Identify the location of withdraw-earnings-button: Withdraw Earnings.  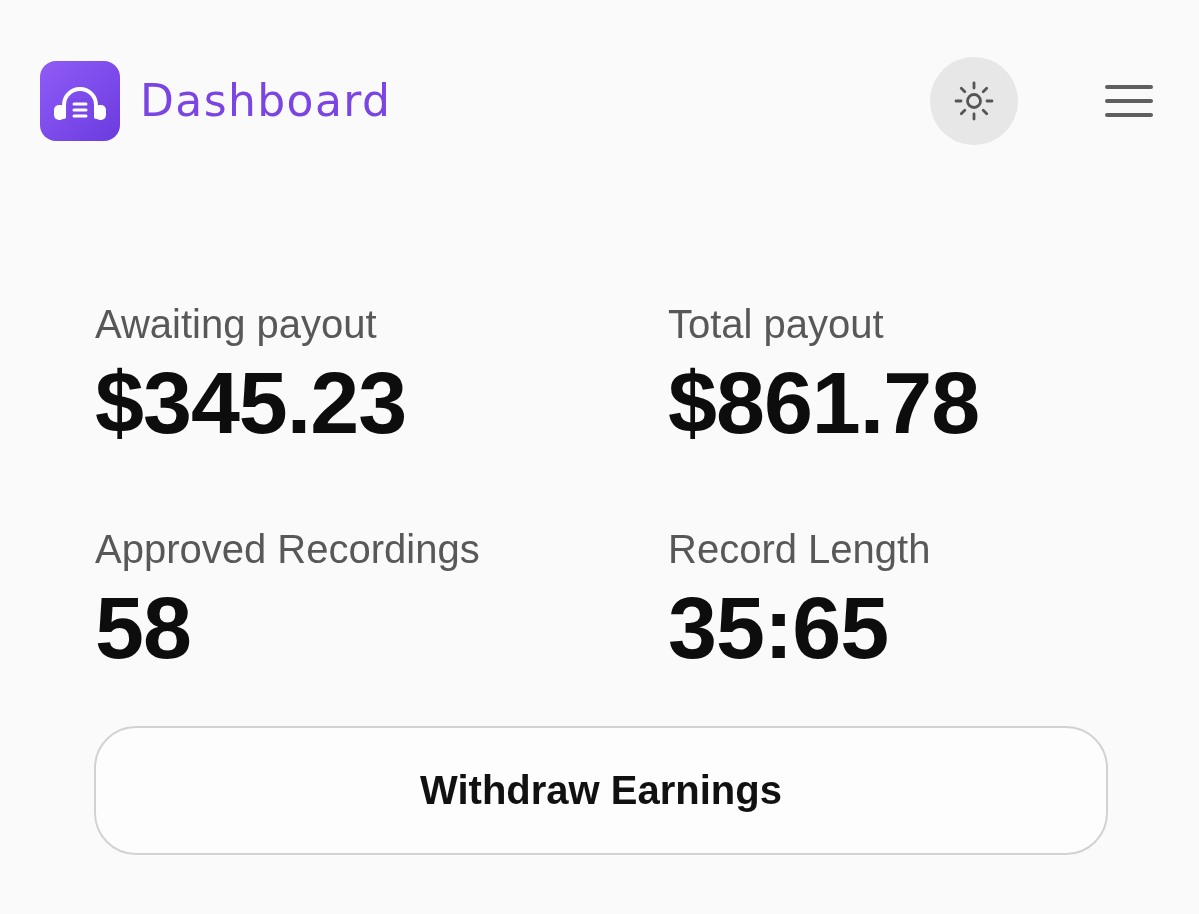
(601, 790).